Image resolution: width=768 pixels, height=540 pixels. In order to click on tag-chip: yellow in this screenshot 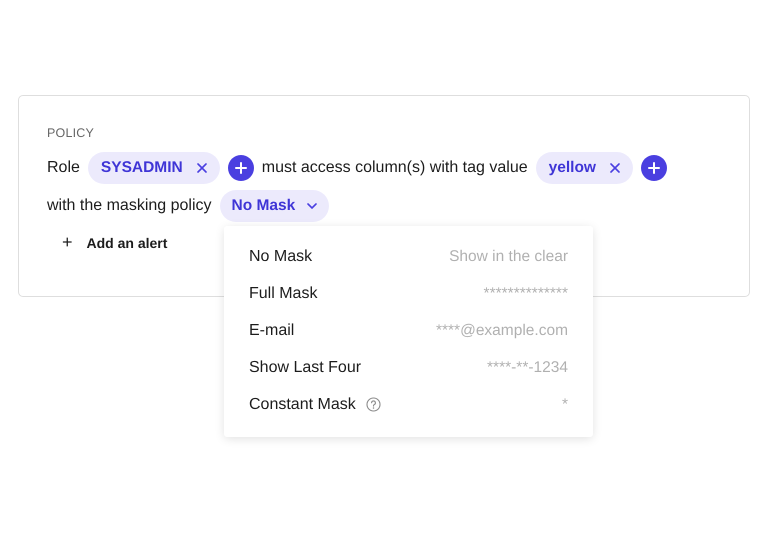, I will do `click(584, 168)`.